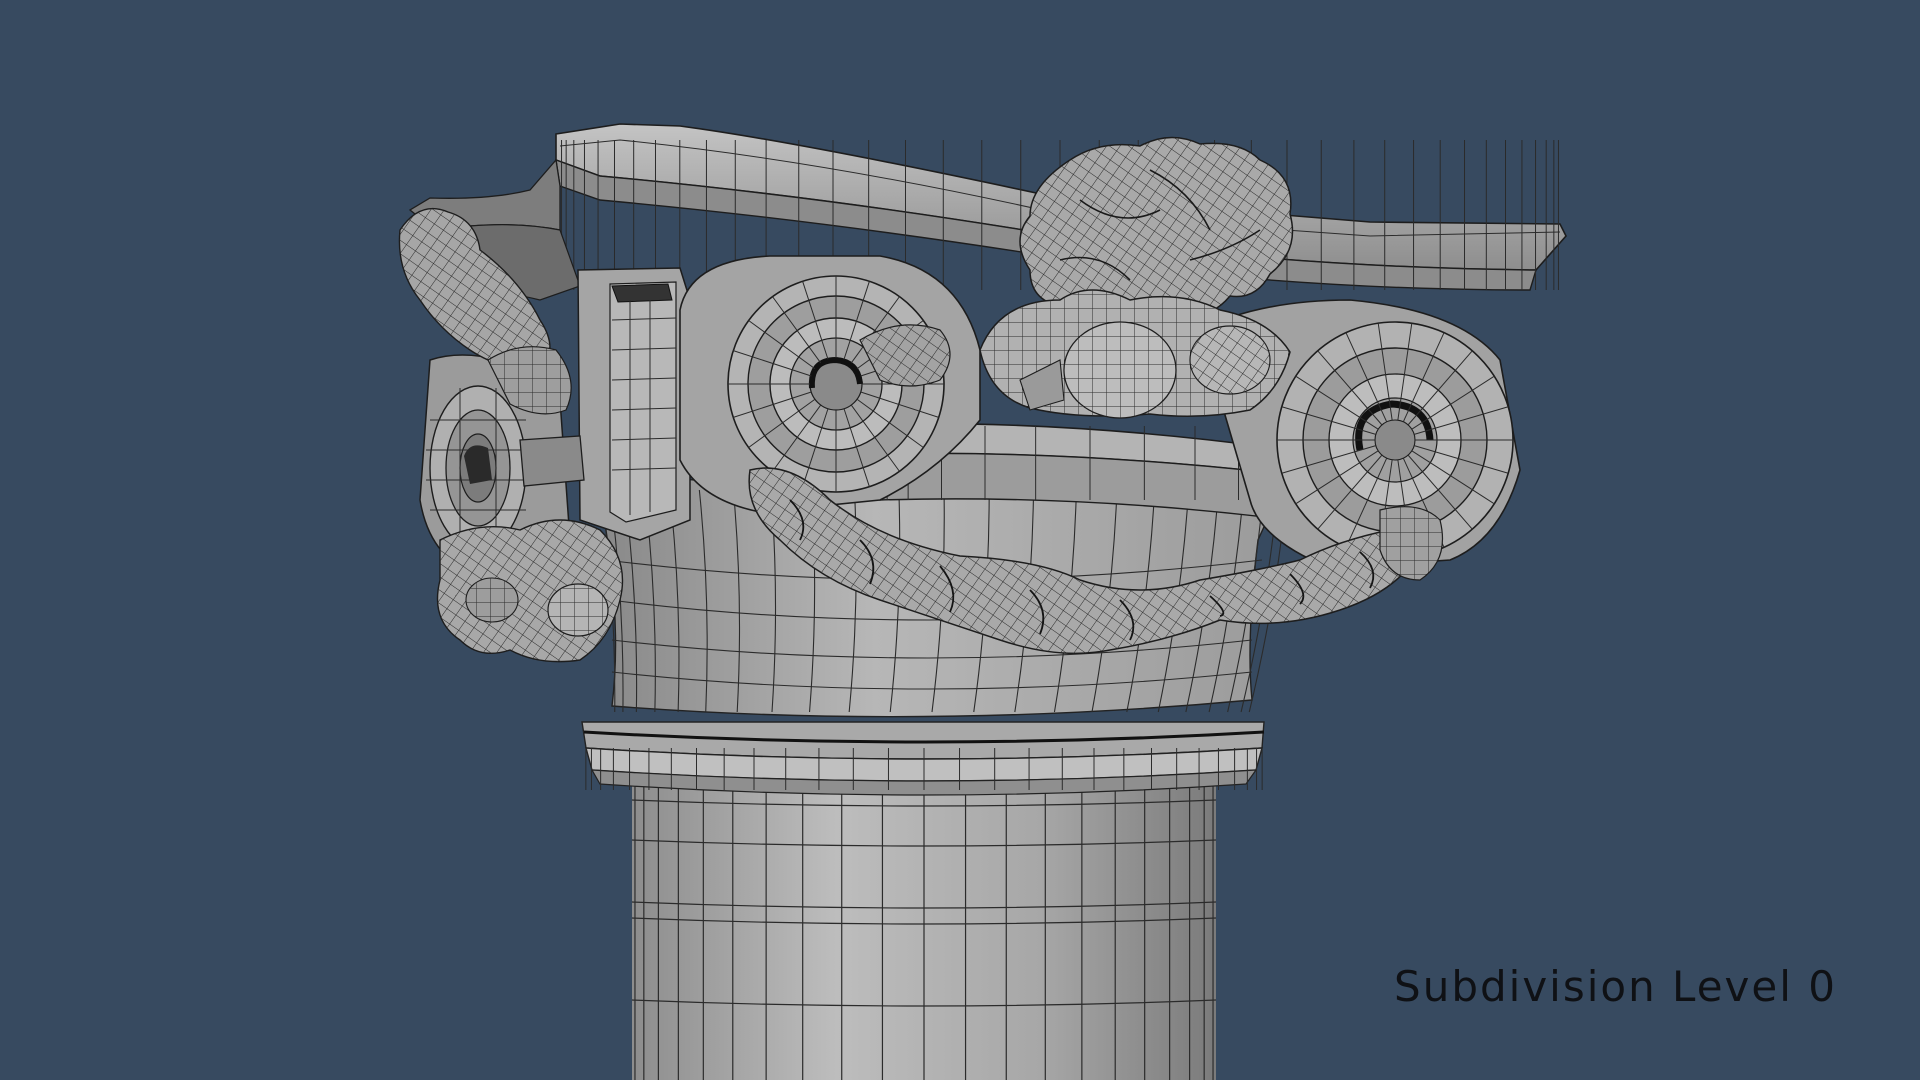 The width and height of the screenshot is (1920, 1080). What do you see at coordinates (1135, 354) in the screenshot?
I see `foliage-fruit-basket` at bounding box center [1135, 354].